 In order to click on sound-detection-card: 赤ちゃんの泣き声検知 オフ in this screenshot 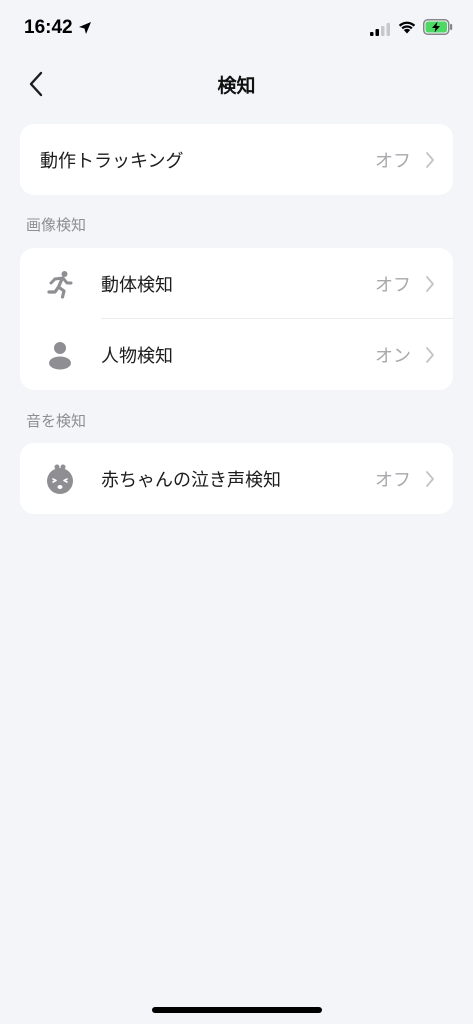, I will do `click(236, 478)`.